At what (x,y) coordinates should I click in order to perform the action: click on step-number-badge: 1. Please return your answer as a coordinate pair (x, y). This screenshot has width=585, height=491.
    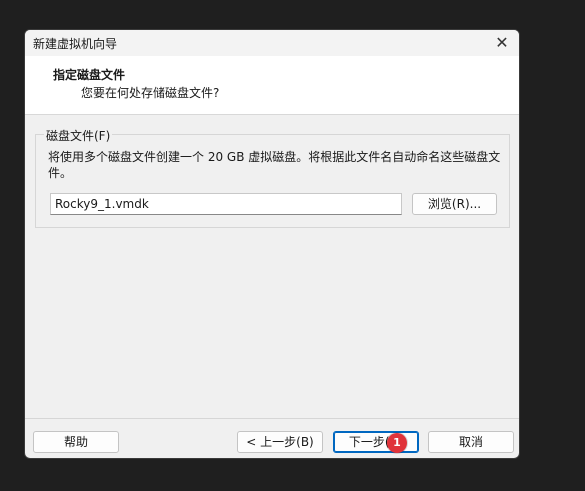
    Looking at the image, I should click on (397, 443).